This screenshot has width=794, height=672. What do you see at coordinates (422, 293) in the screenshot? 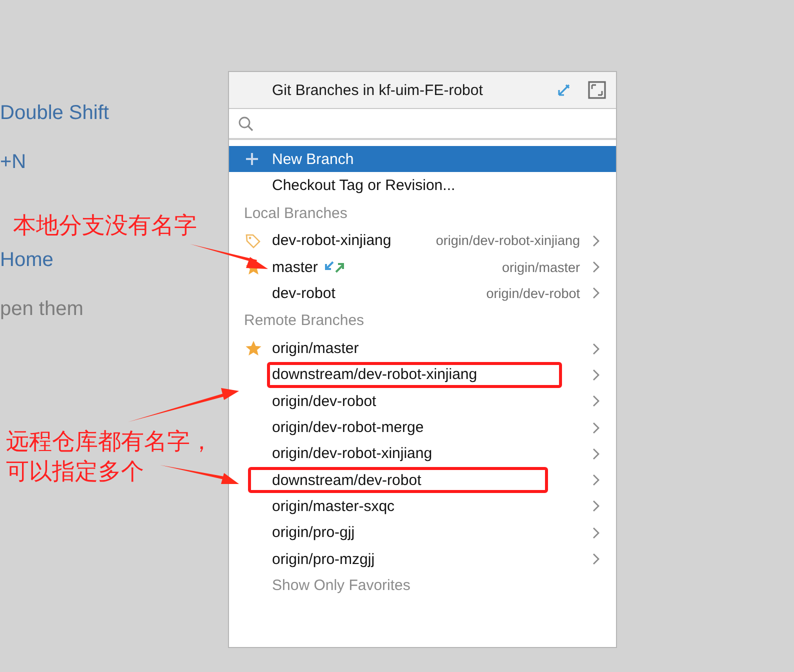
I see `branch-item: dev-robot origin/dev-robot` at bounding box center [422, 293].